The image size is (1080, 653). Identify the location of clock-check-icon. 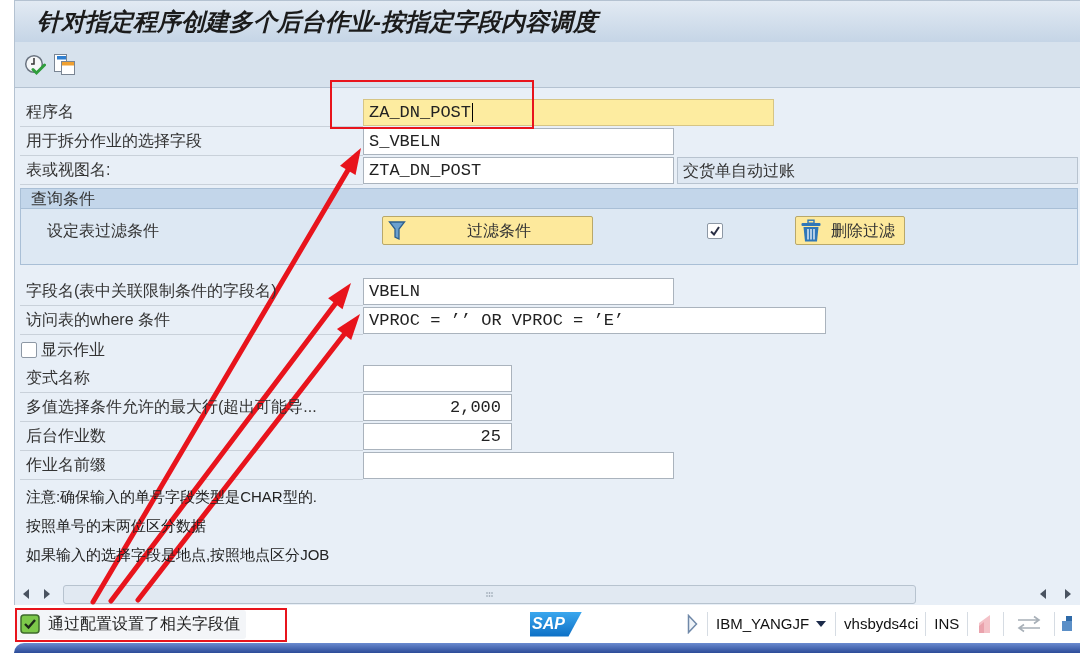
(35, 64).